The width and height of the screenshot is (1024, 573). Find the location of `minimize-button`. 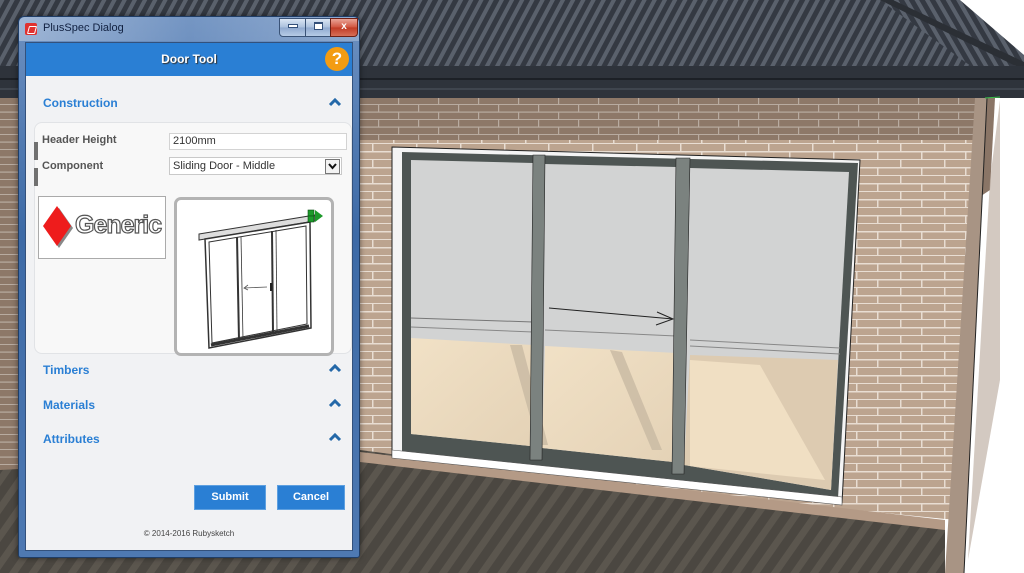

minimize-button is located at coordinates (292, 27).